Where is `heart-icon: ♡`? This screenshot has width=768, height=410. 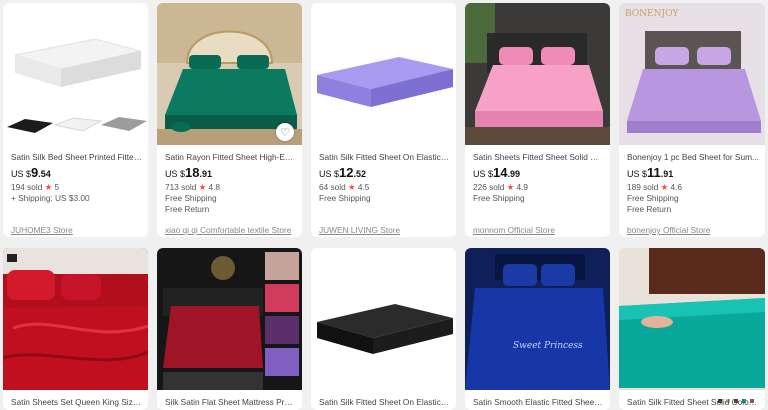 heart-icon: ♡ is located at coordinates (285, 132).